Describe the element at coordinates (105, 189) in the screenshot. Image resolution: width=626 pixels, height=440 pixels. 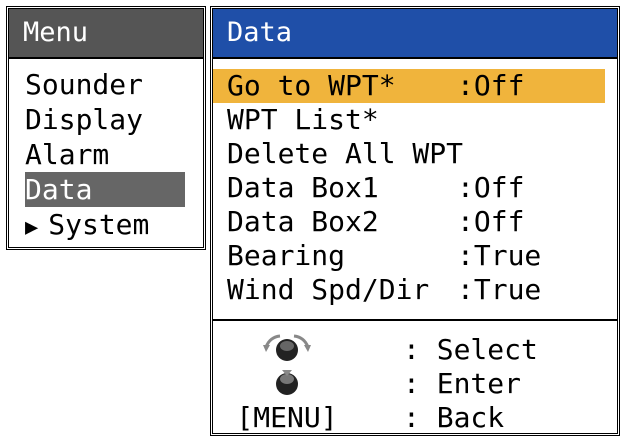
I see `menu-item-data: Data` at that location.